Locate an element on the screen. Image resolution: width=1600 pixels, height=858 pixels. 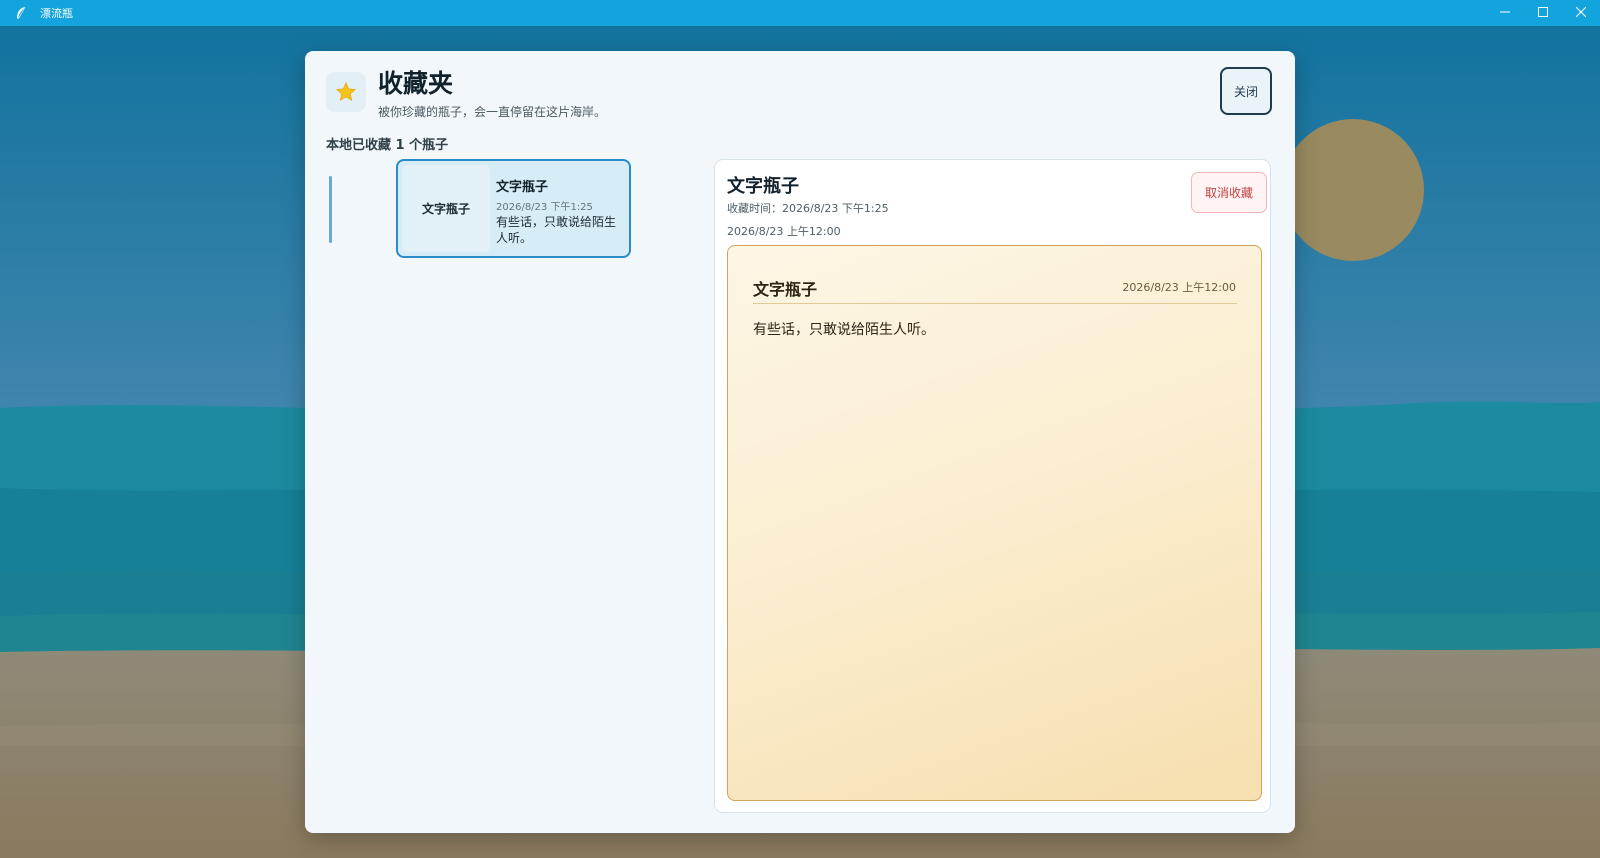
favorite-bottle-card: 文字瓶子 文字瓶子 2026/8/23 下午1:25 有些话，只敢说给陌生人听。 is located at coordinates (513, 208).